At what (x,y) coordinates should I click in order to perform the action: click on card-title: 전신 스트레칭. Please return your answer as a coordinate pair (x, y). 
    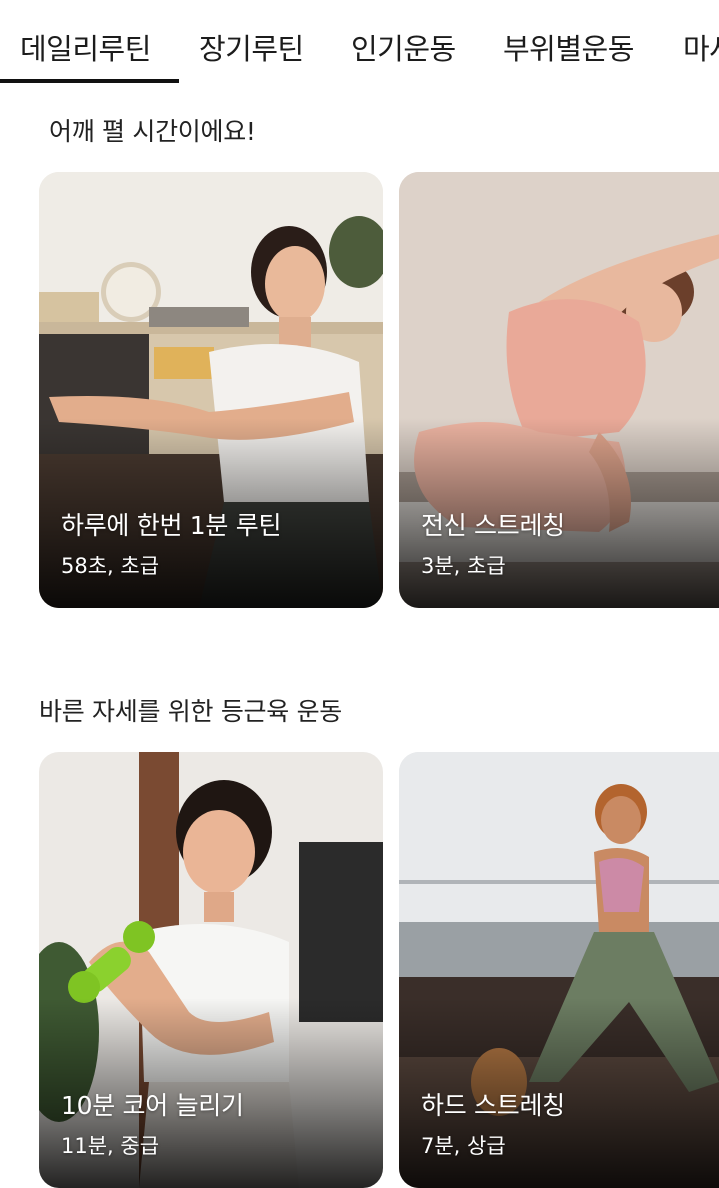
    Looking at the image, I should click on (493, 525).